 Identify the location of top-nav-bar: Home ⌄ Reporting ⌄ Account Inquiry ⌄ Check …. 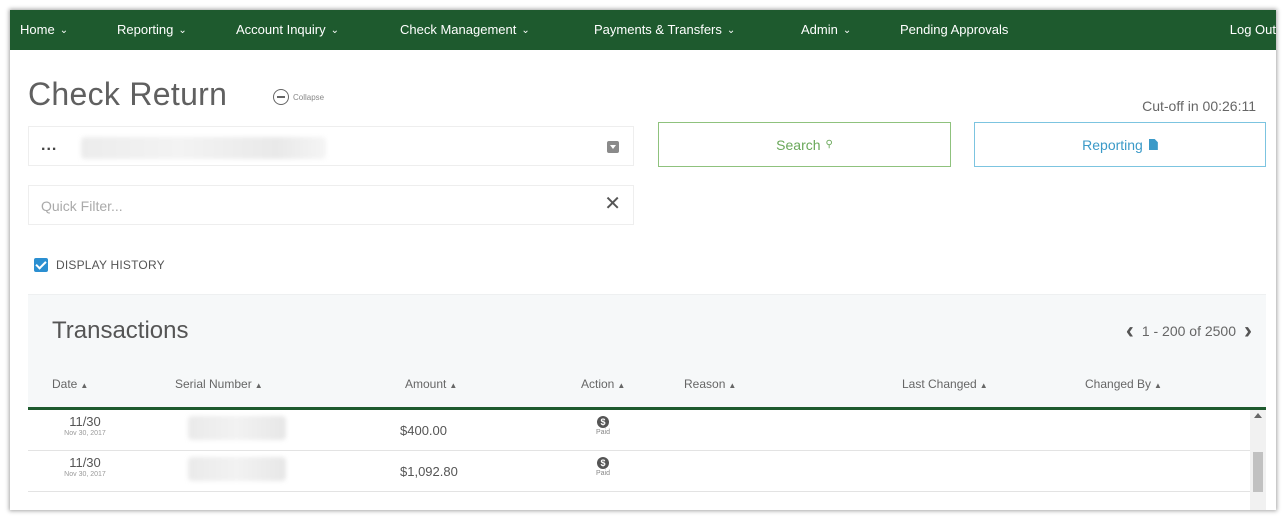
(643, 30).